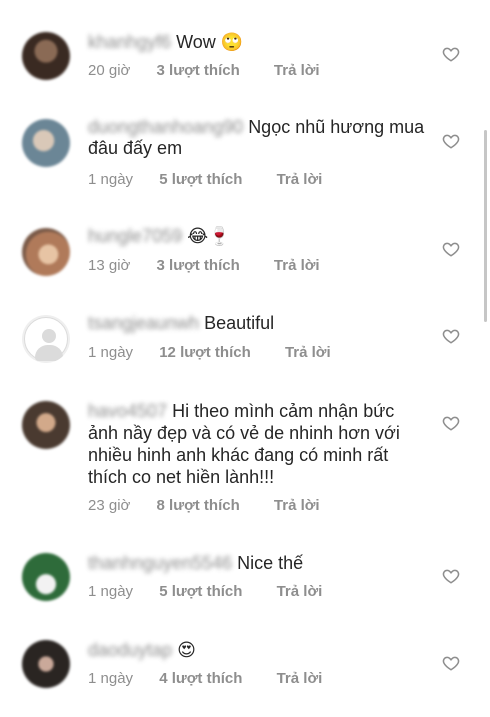 The height and width of the screenshot is (717, 490). I want to click on username: hungle7059, so click(135, 236).